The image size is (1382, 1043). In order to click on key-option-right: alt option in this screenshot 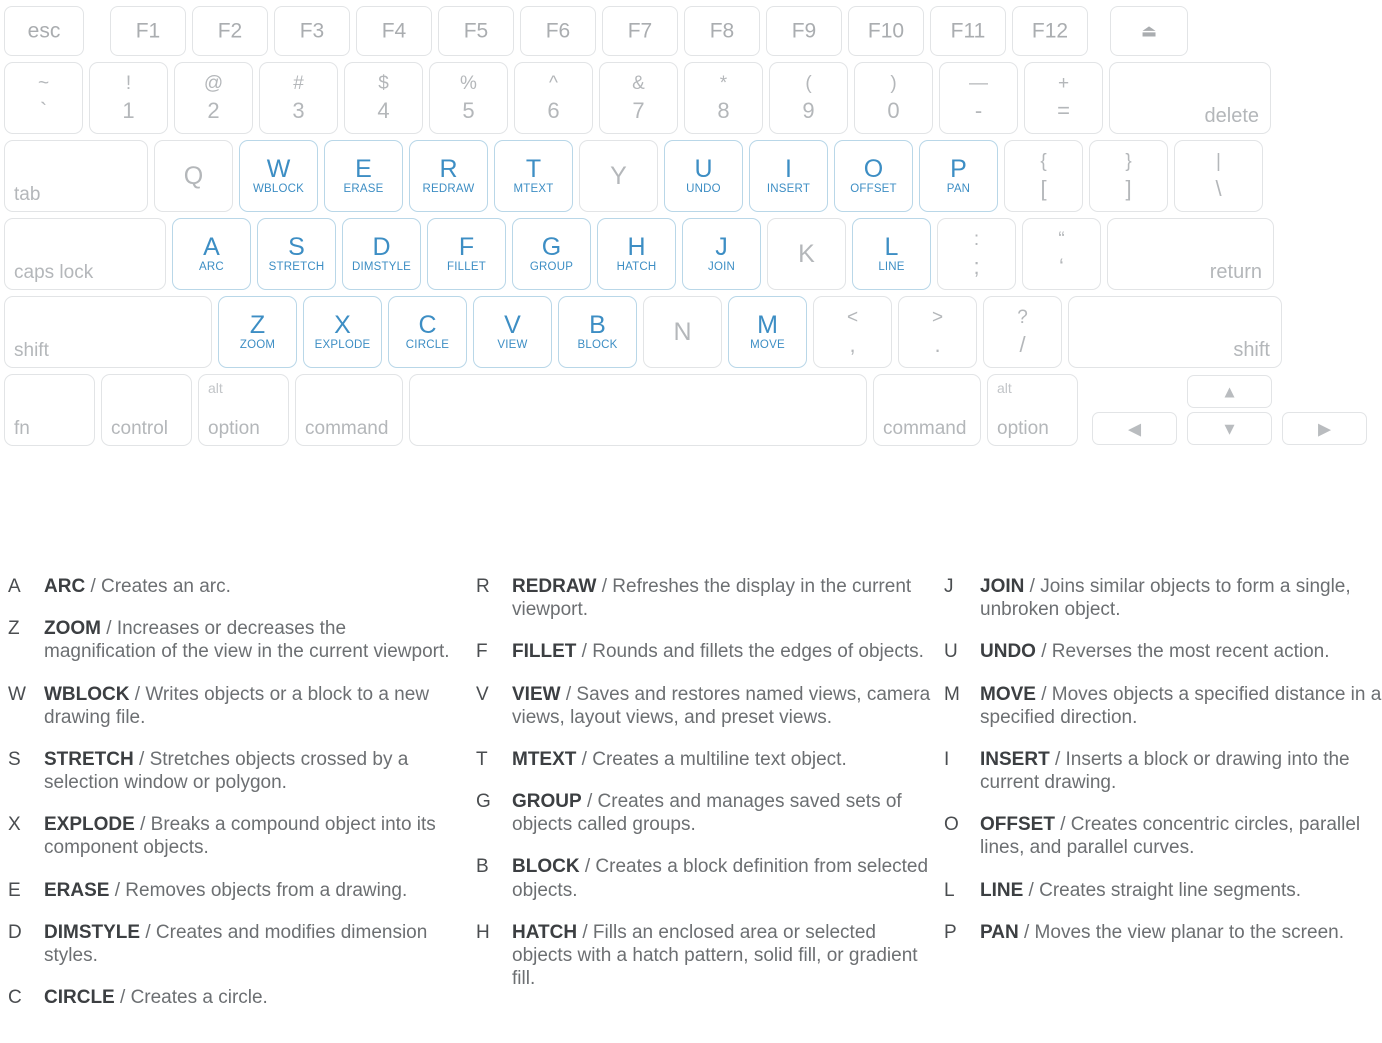, I will do `click(1032, 410)`.